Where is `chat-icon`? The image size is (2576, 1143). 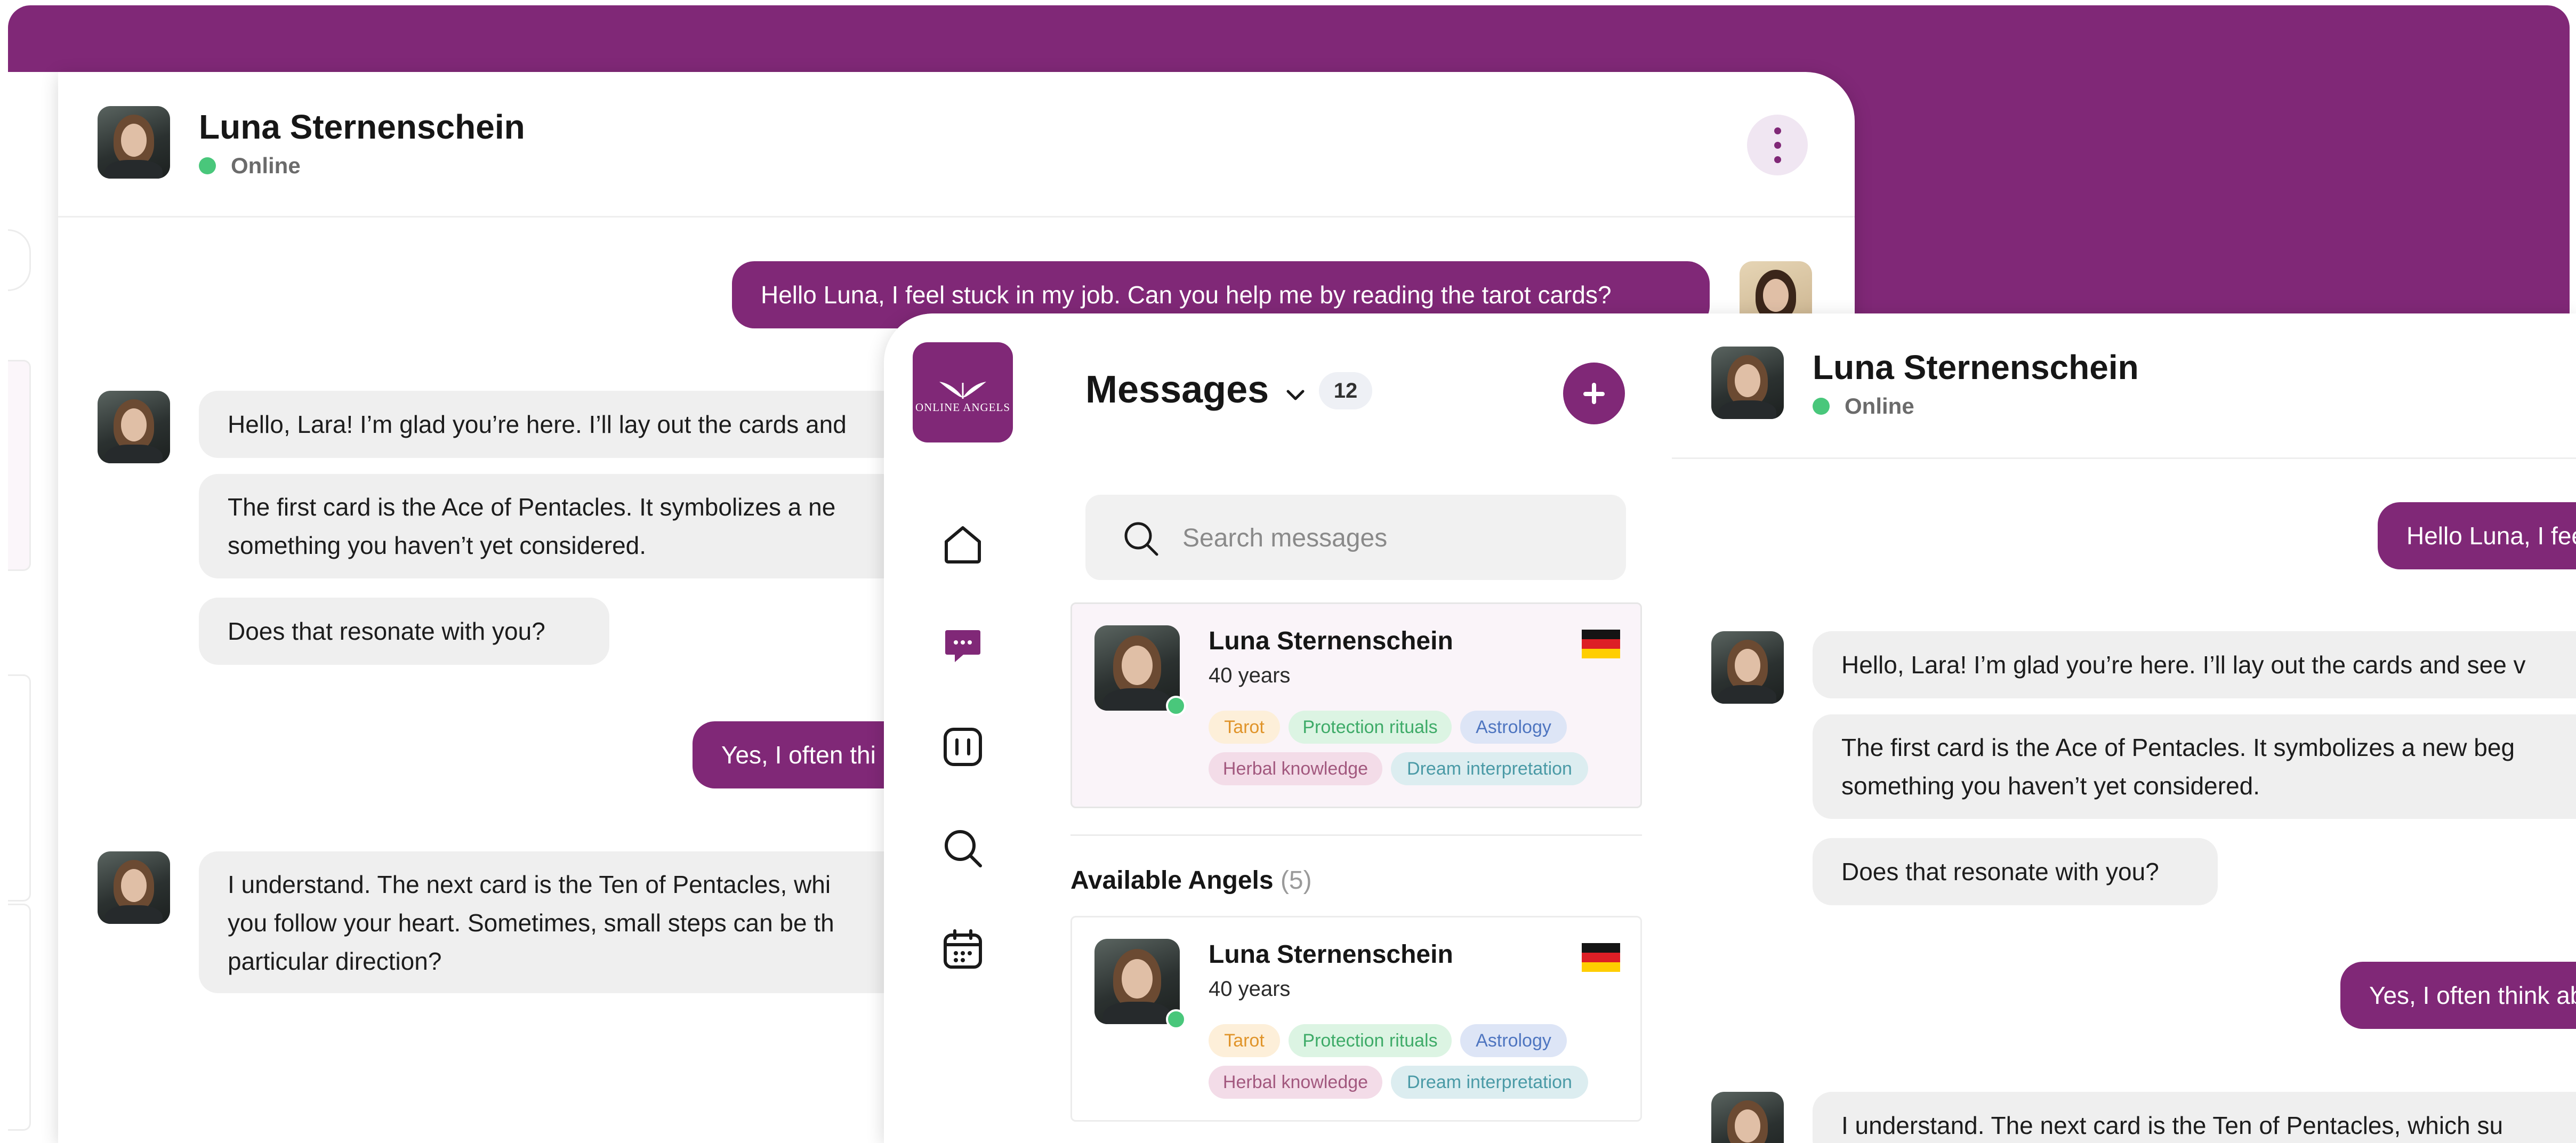
chat-icon is located at coordinates (963, 646).